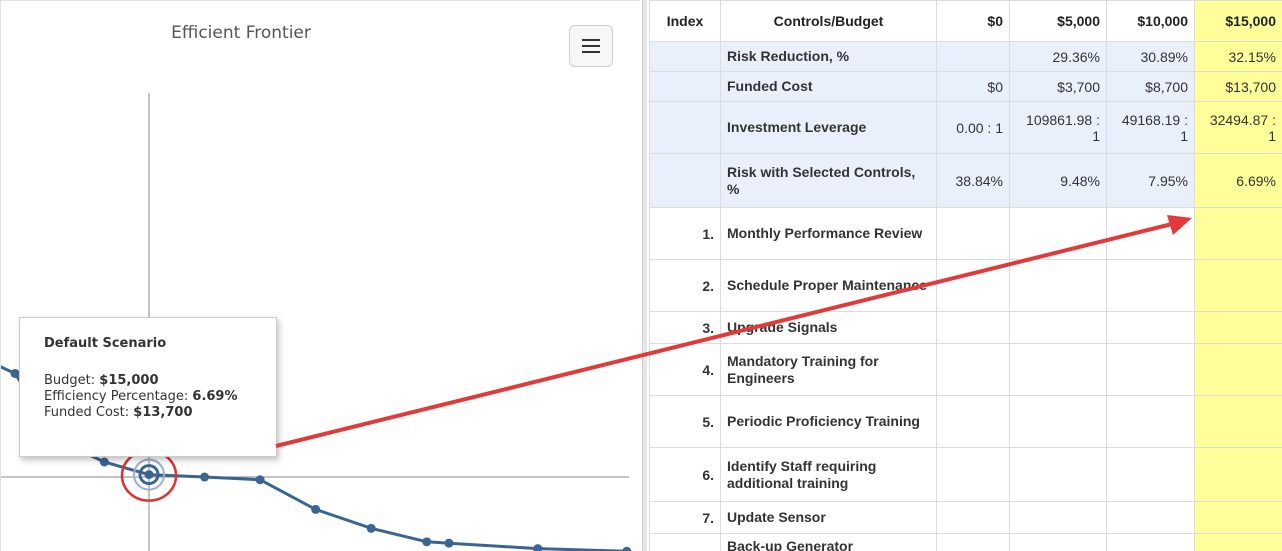 This screenshot has width=1282, height=551. Describe the element at coordinates (828, 56) in the screenshot. I see `metric-name: Risk Reduction, %` at that location.